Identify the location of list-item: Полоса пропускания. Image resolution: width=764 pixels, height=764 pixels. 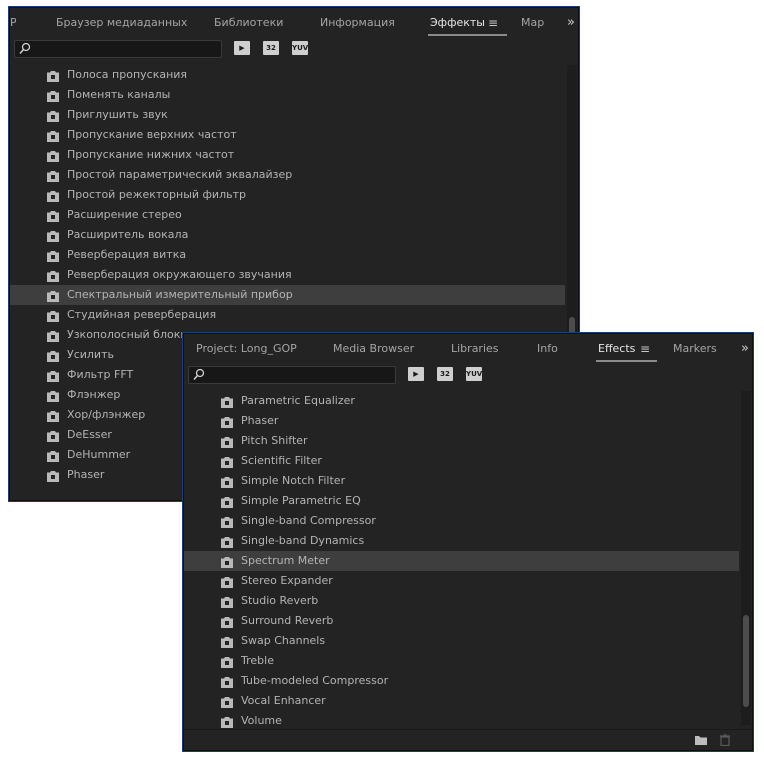
(287, 75).